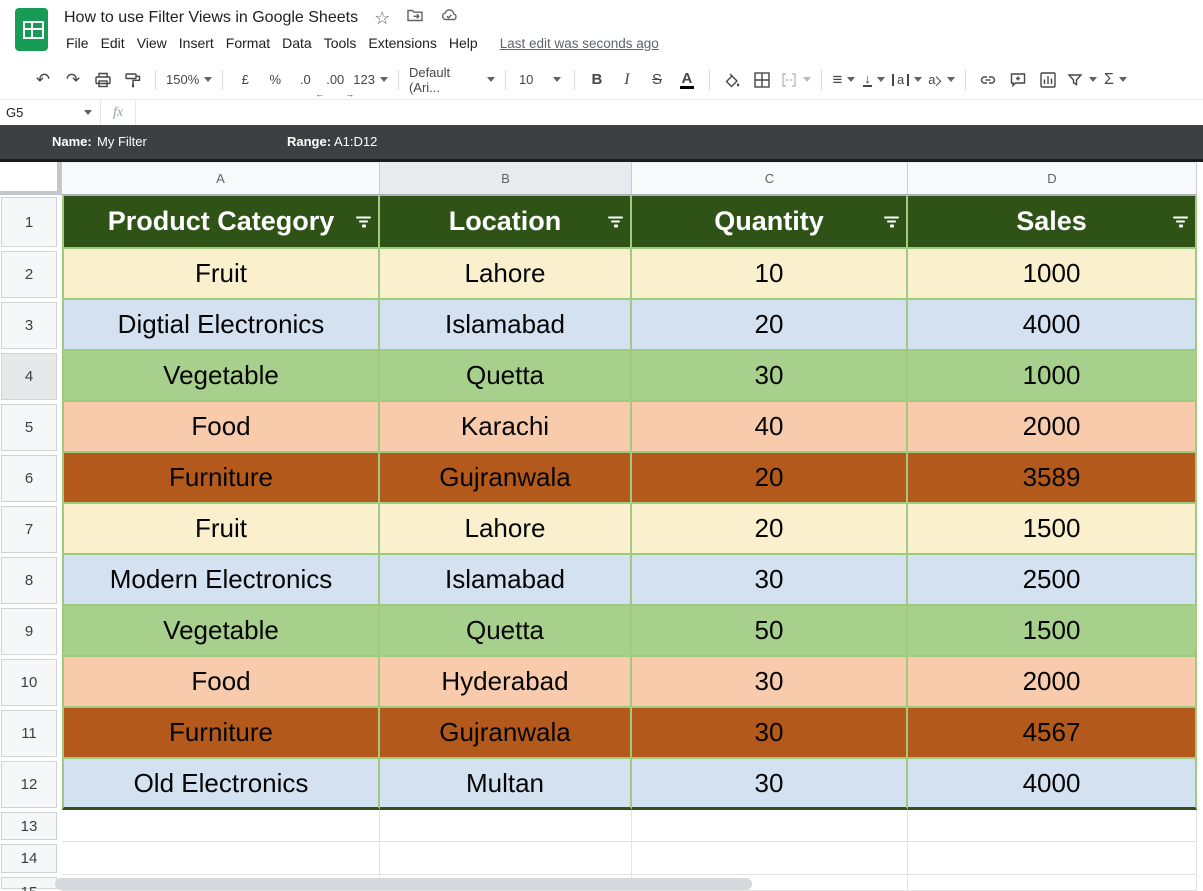 This screenshot has height=891, width=1203. Describe the element at coordinates (152, 43) in the screenshot. I see `menu-view: View` at that location.